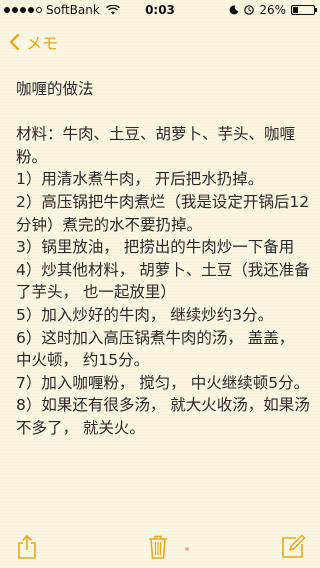 This screenshot has width=320, height=568. I want to click on back-button: メモ, so click(33, 42).